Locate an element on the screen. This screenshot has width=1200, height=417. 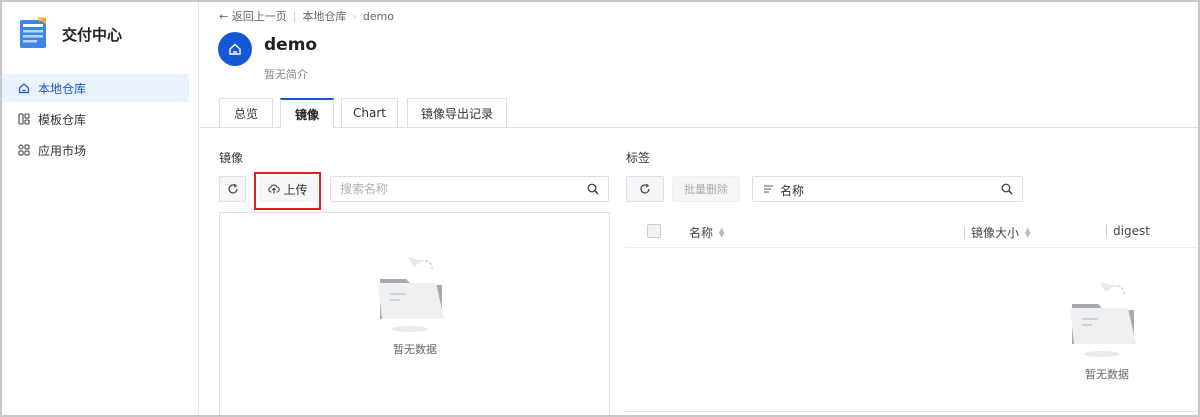
tags-refresh-button is located at coordinates (645, 189).